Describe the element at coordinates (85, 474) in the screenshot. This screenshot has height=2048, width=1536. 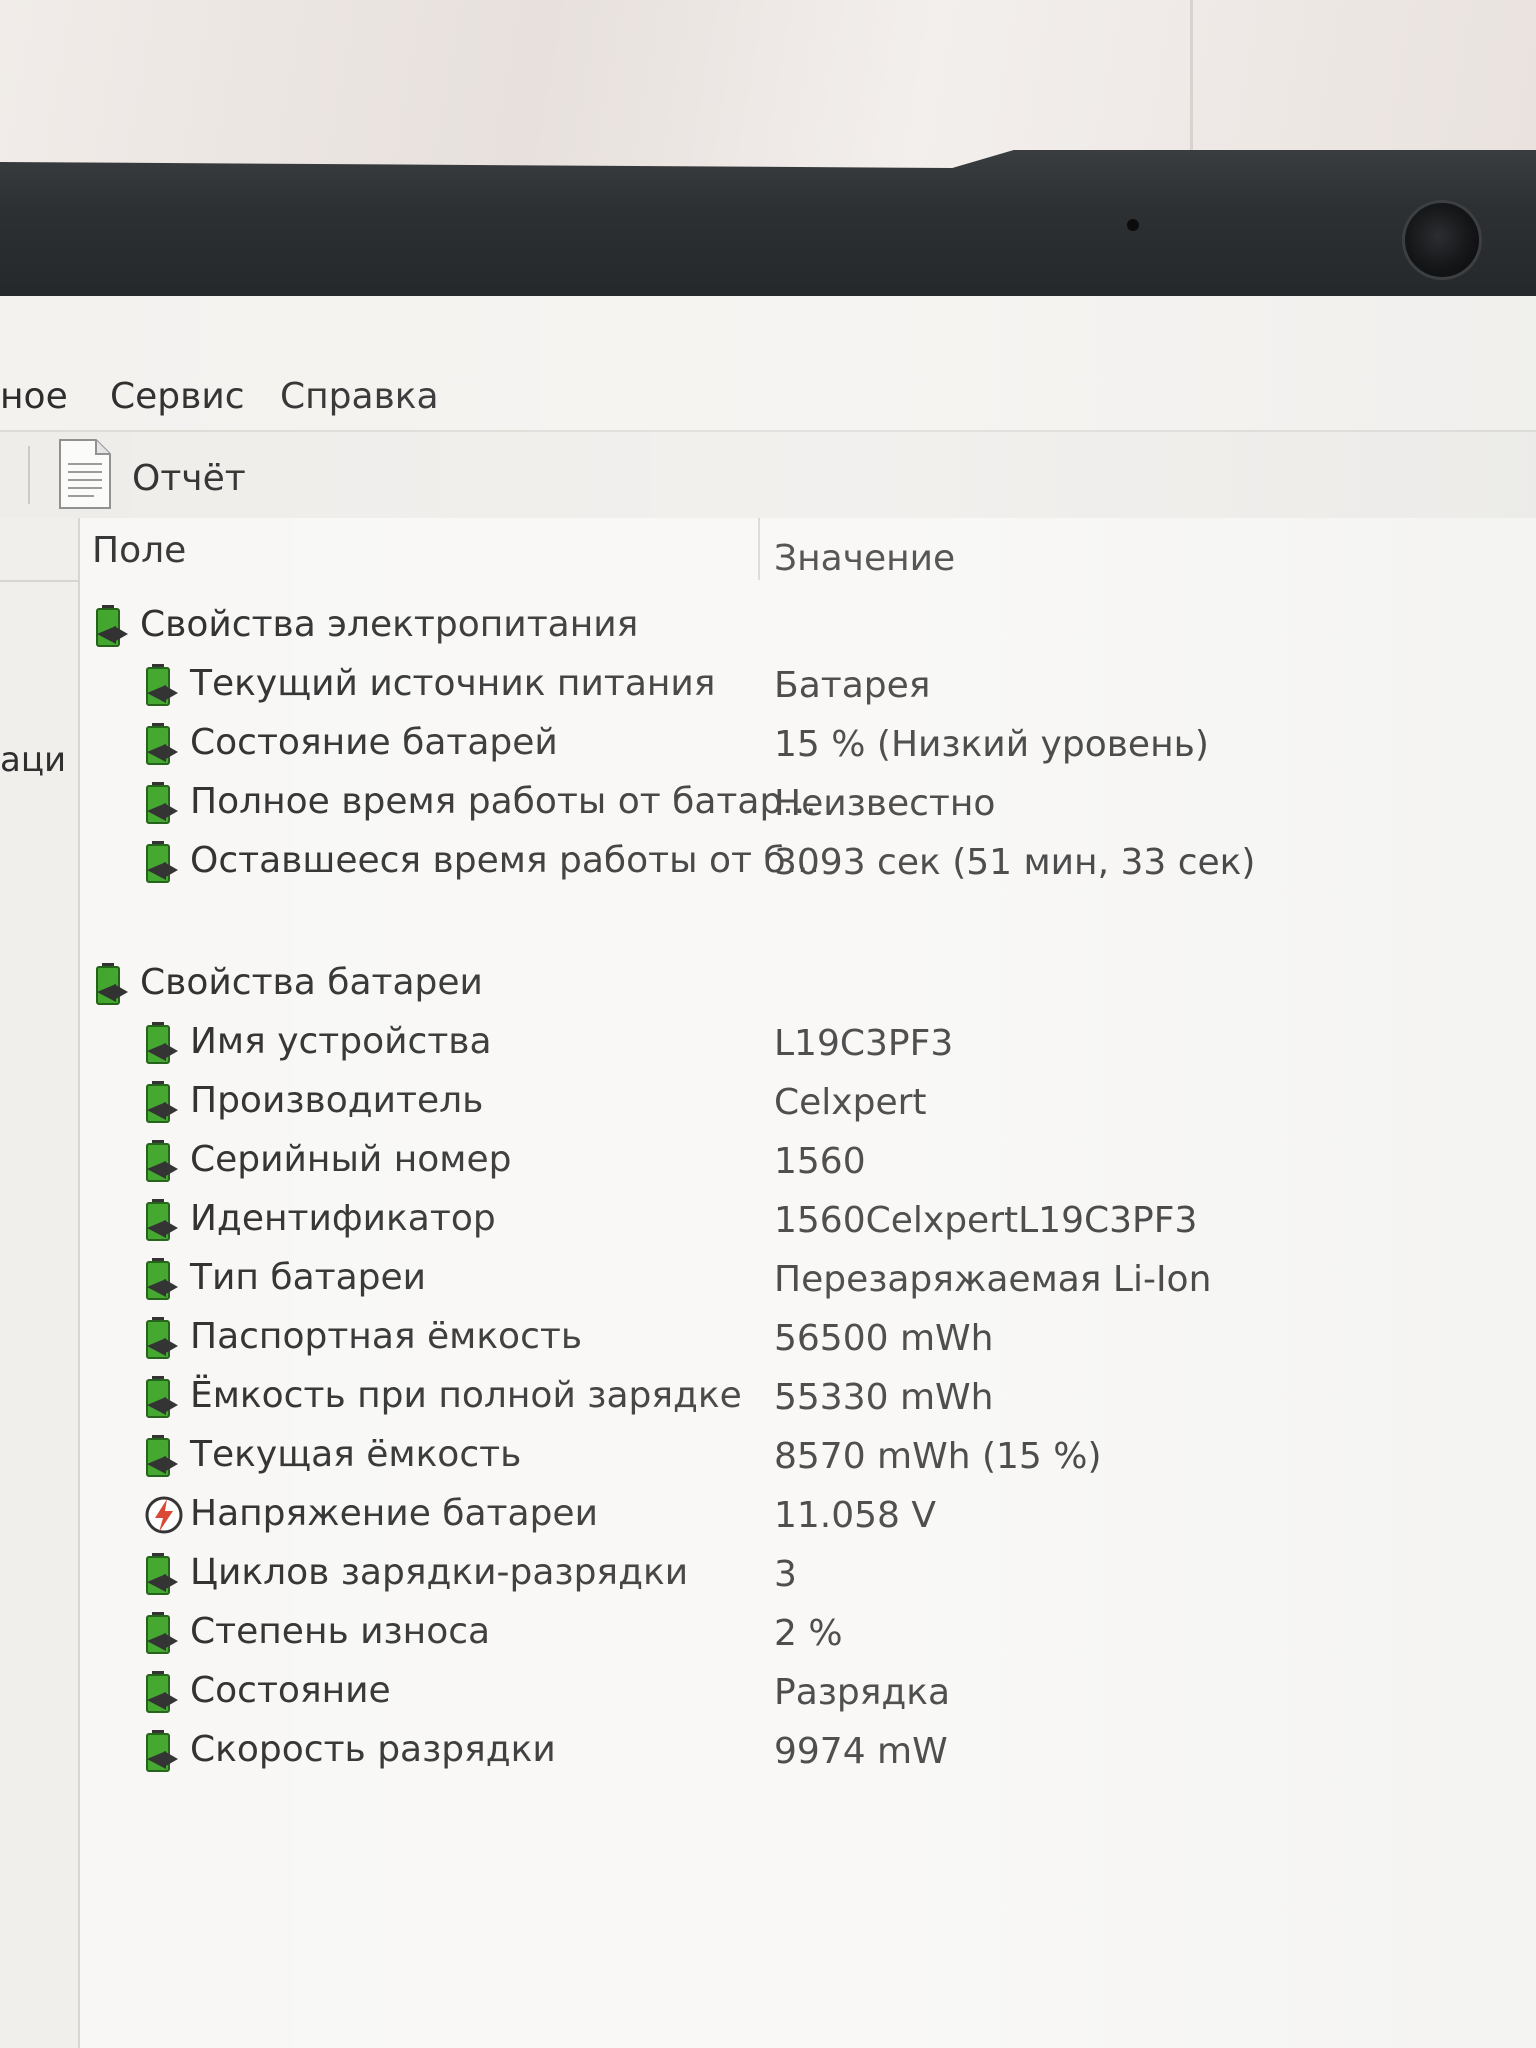
I see `report-icon` at that location.